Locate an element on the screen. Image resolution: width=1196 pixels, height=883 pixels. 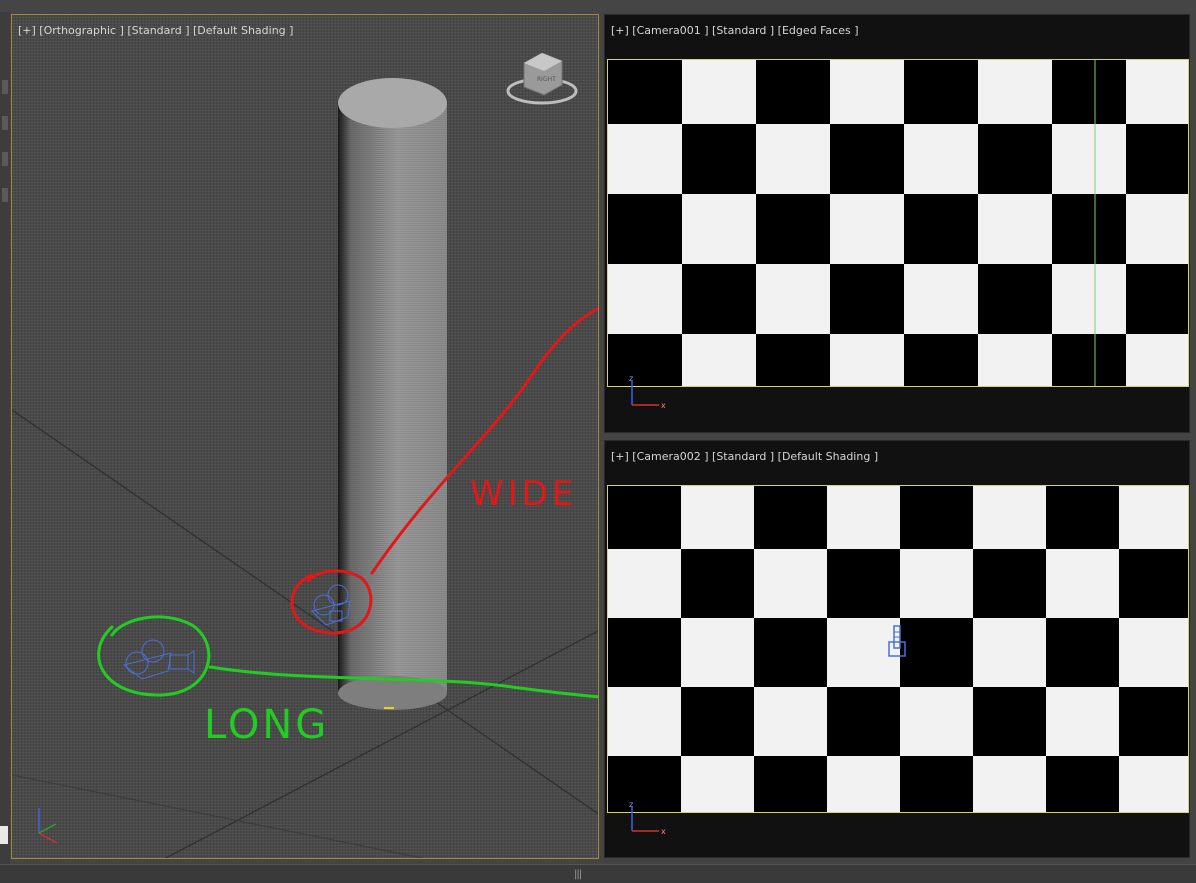
viewcube-icon: RIGHT is located at coordinates (542, 78).